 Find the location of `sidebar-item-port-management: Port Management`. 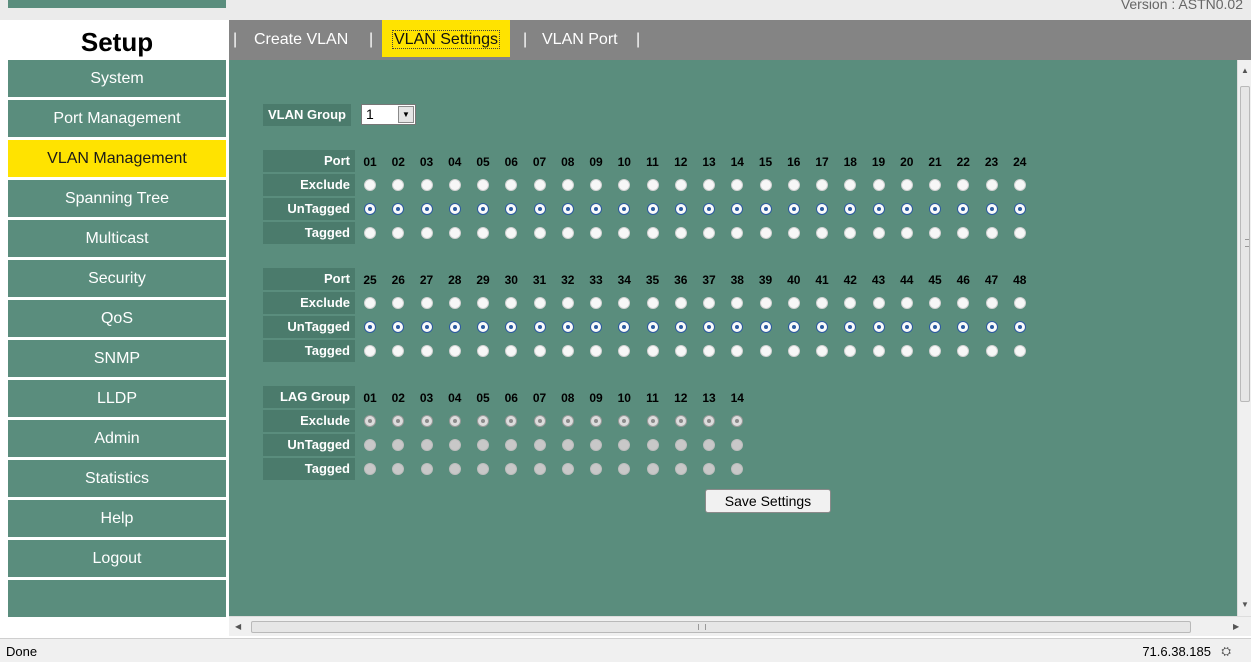

sidebar-item-port-management: Port Management is located at coordinates (117, 118).